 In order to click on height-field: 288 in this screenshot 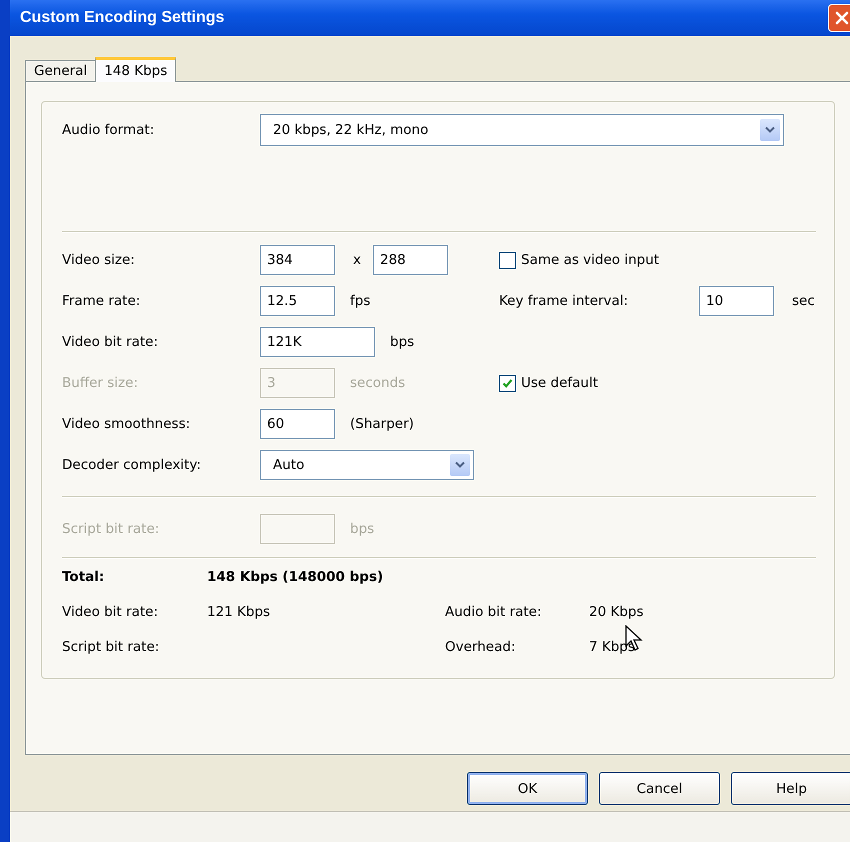, I will do `click(410, 260)`.